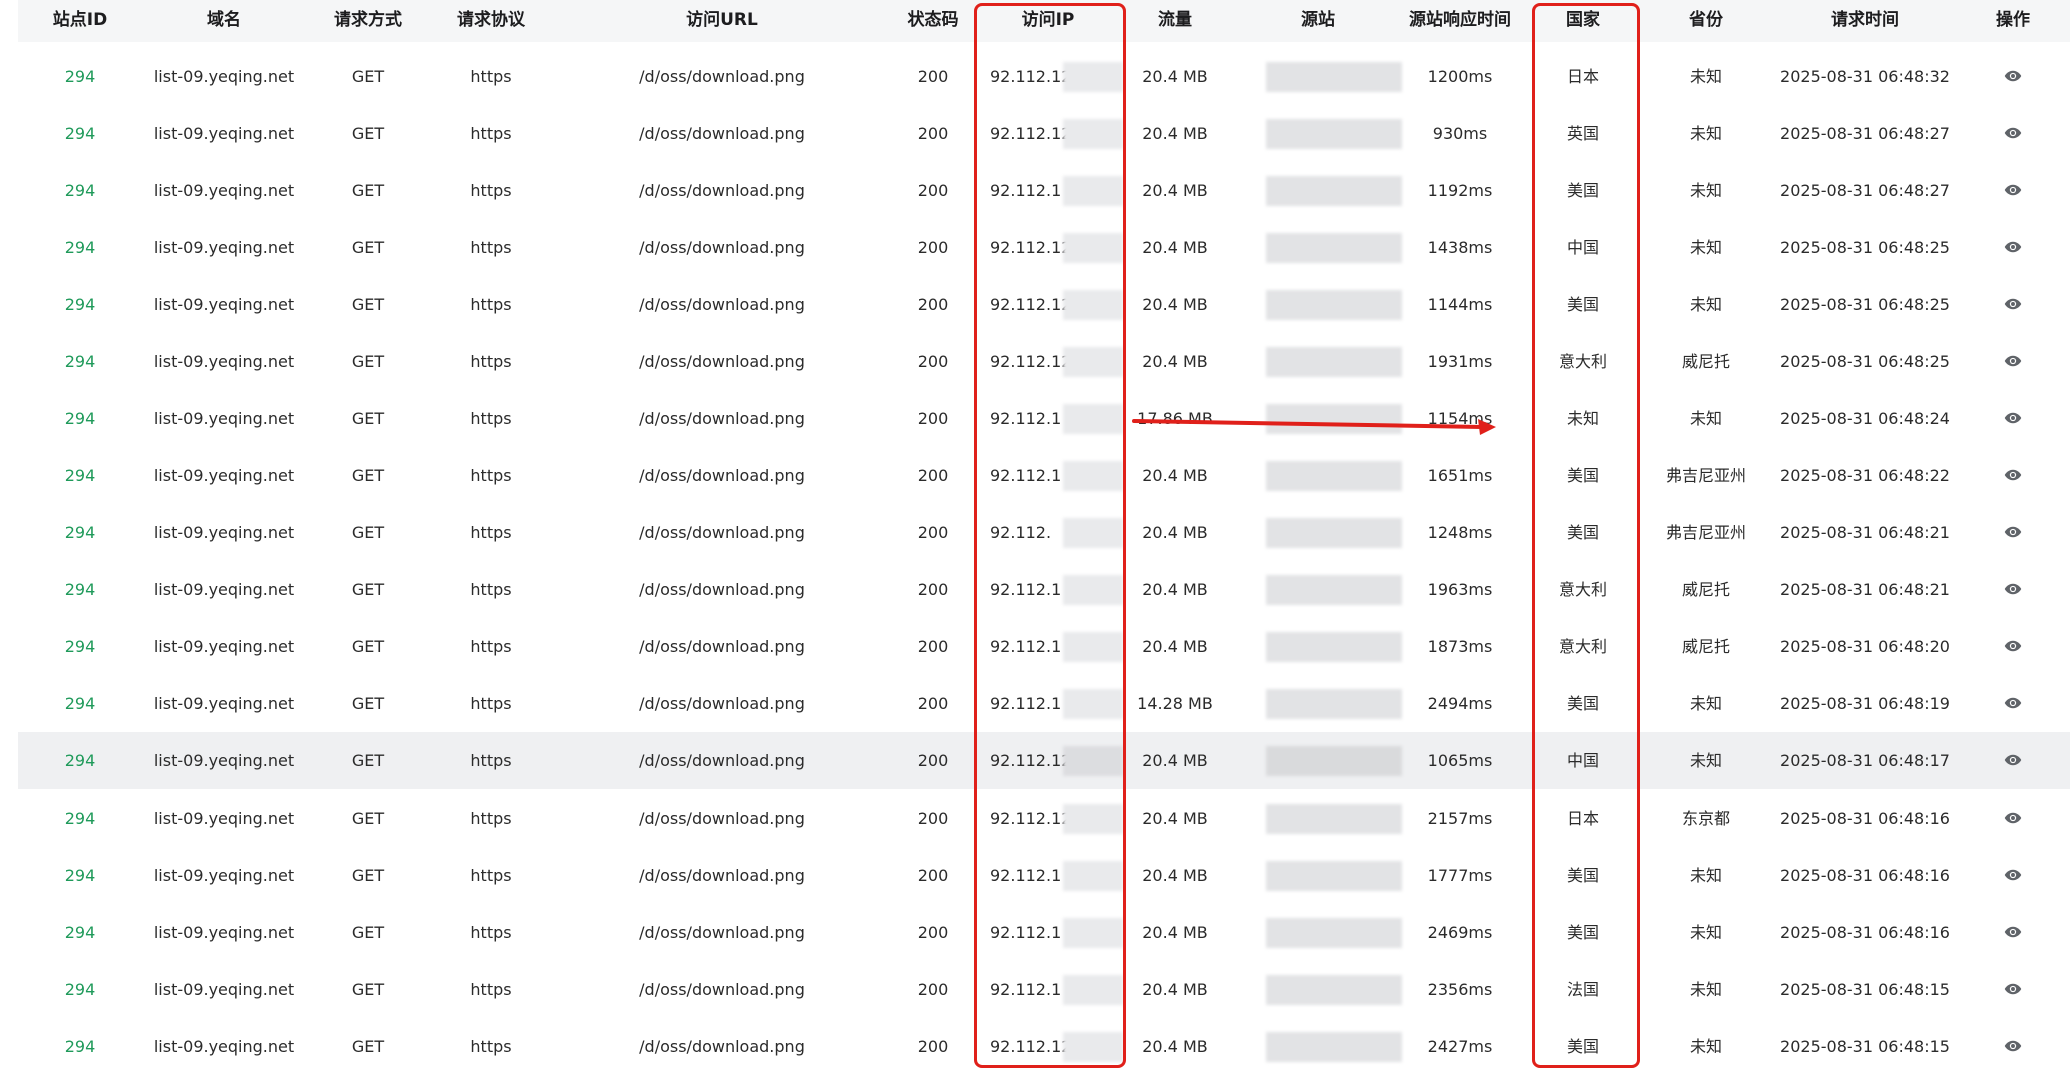 The height and width of the screenshot is (1075, 2070). What do you see at coordinates (1865, 1046) in the screenshot?
I see `cell-request-time: 2025-08-31 06:48:15` at bounding box center [1865, 1046].